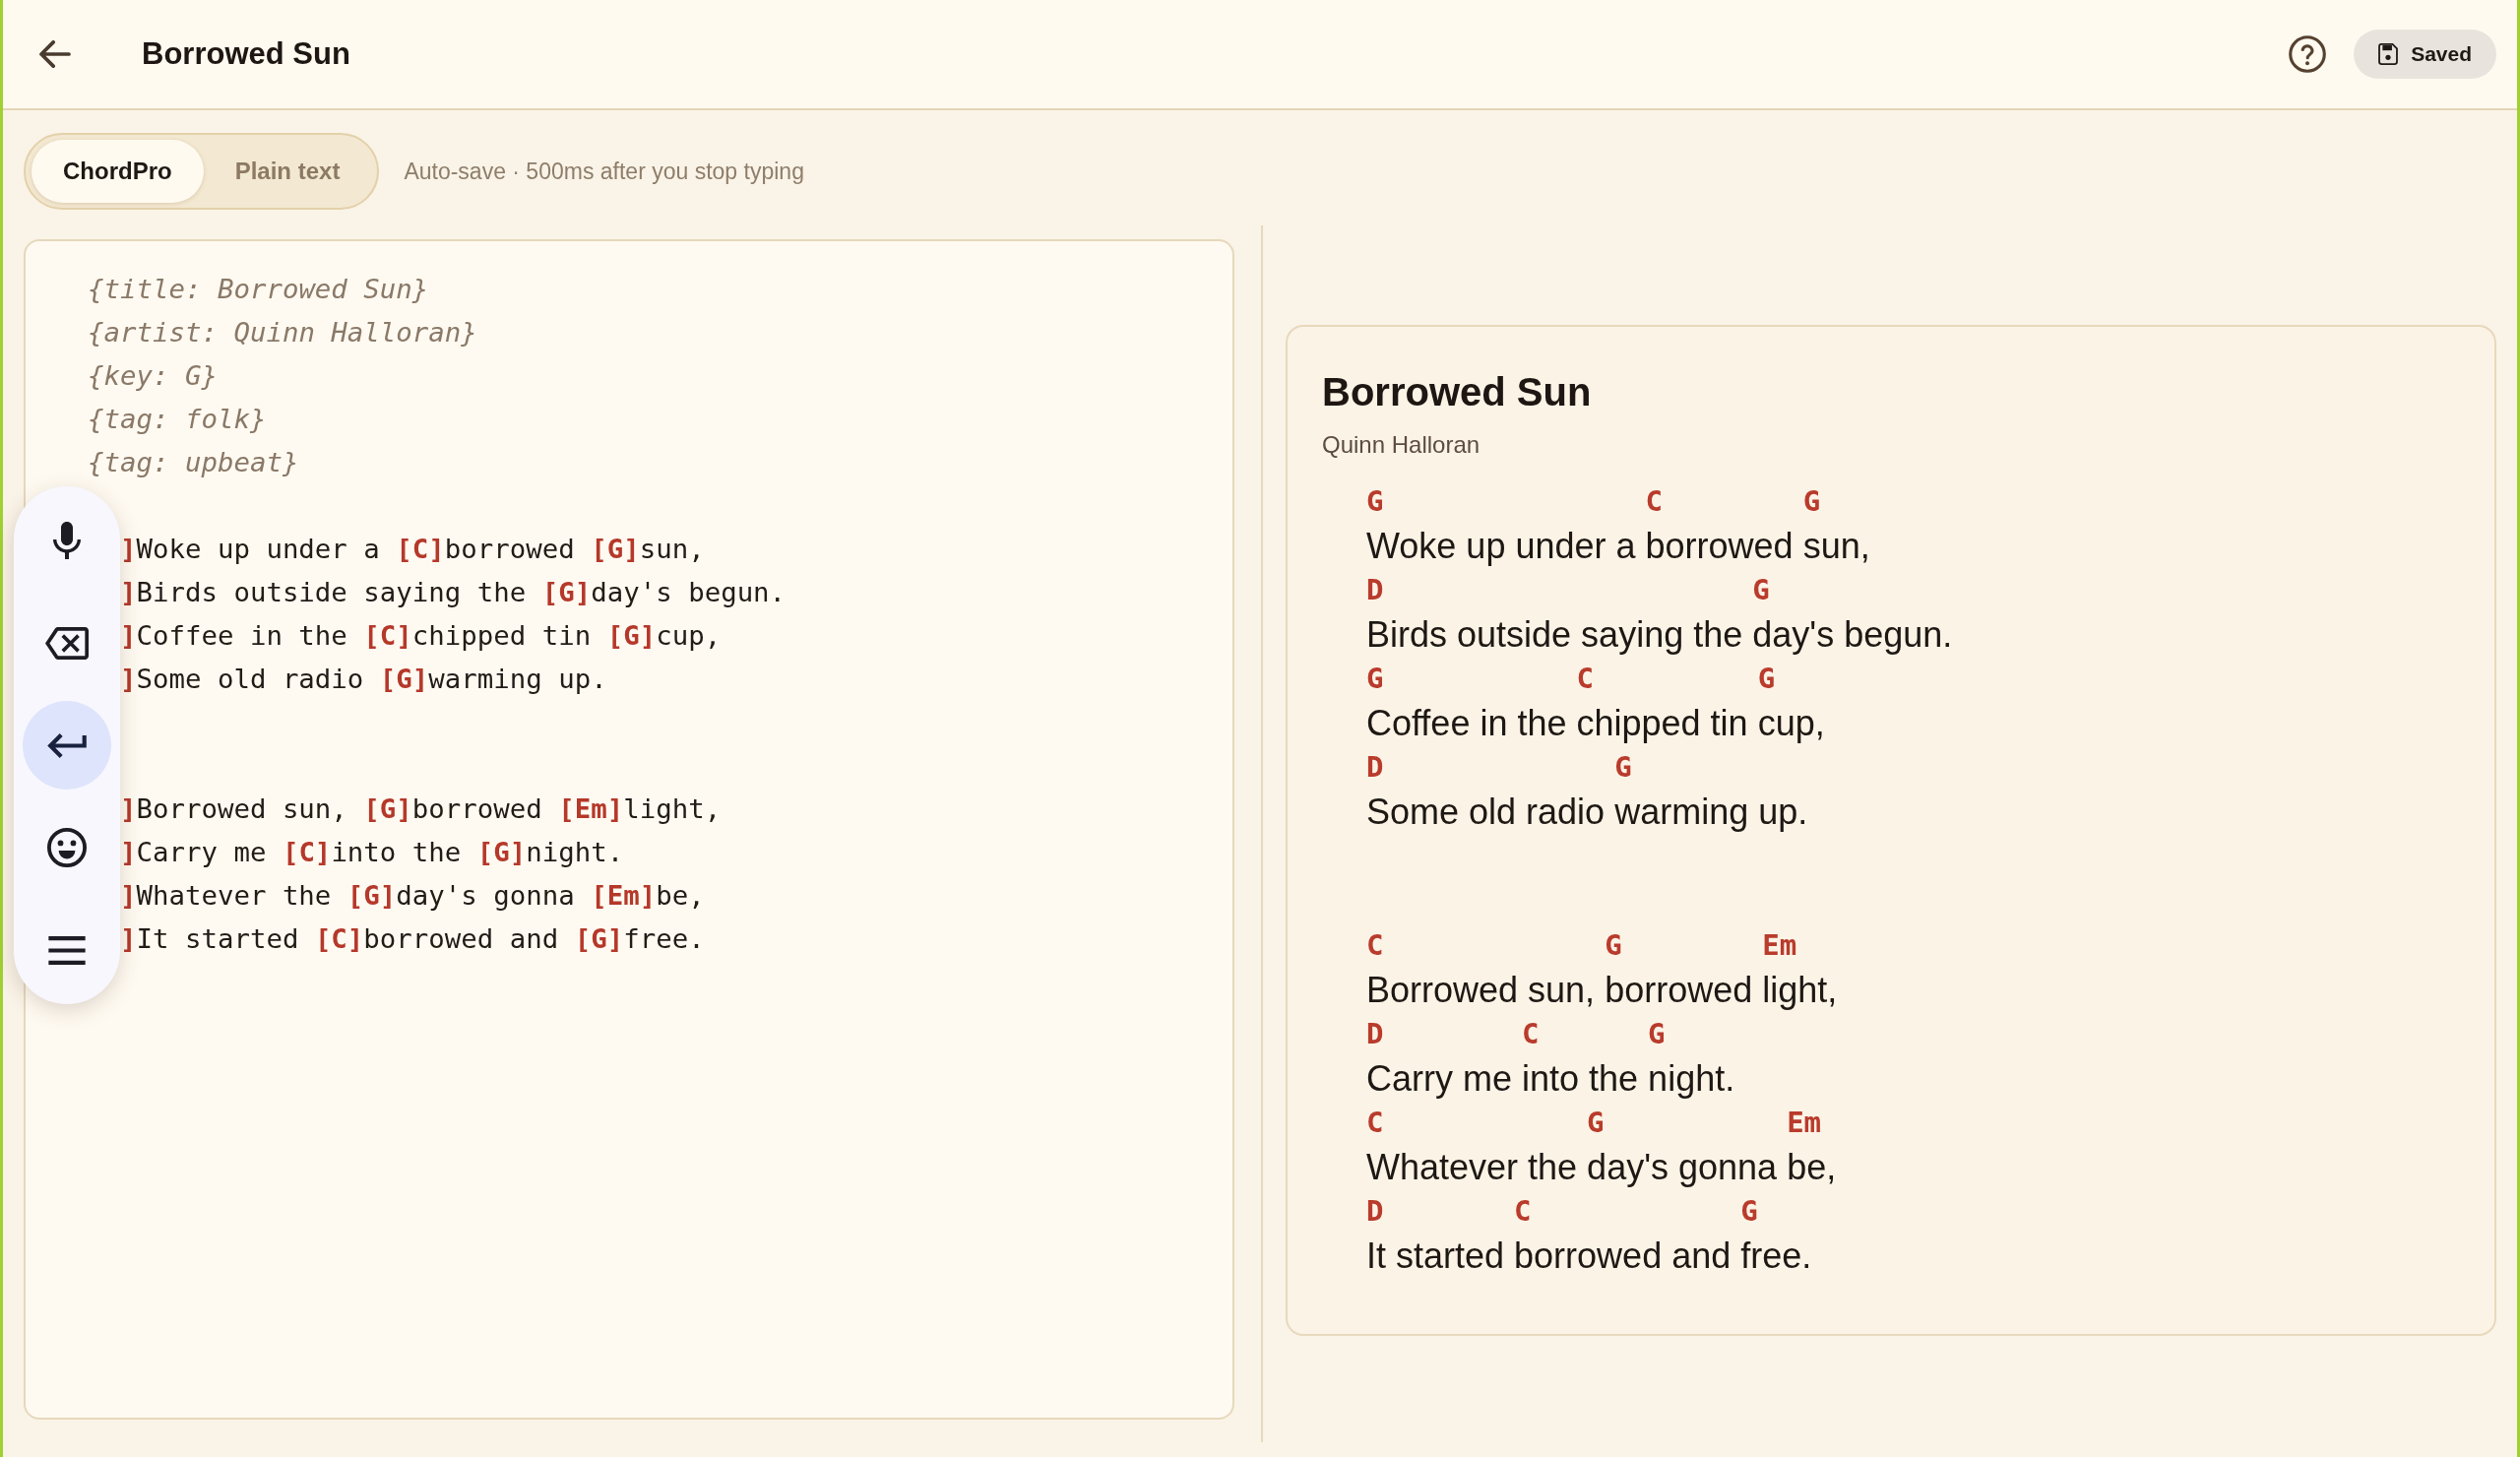 This screenshot has width=2520, height=1457. What do you see at coordinates (1401, 445) in the screenshot?
I see `song-artist: Quinn Halloran` at bounding box center [1401, 445].